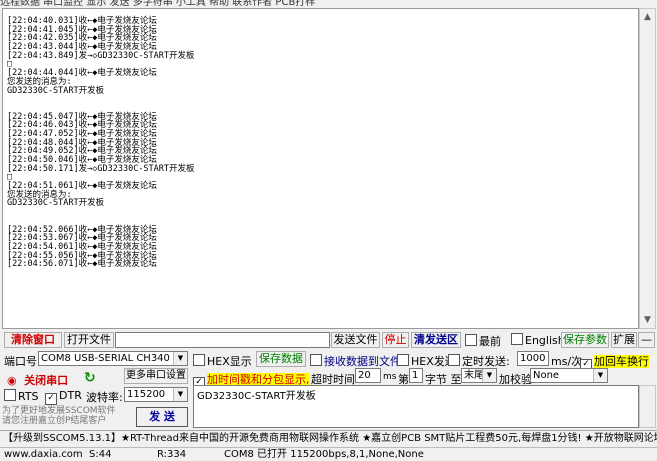 This screenshot has height=461, width=657. Describe the element at coordinates (63, 397) in the screenshot. I see `dtr-checkbox: ✓ DTR` at that location.